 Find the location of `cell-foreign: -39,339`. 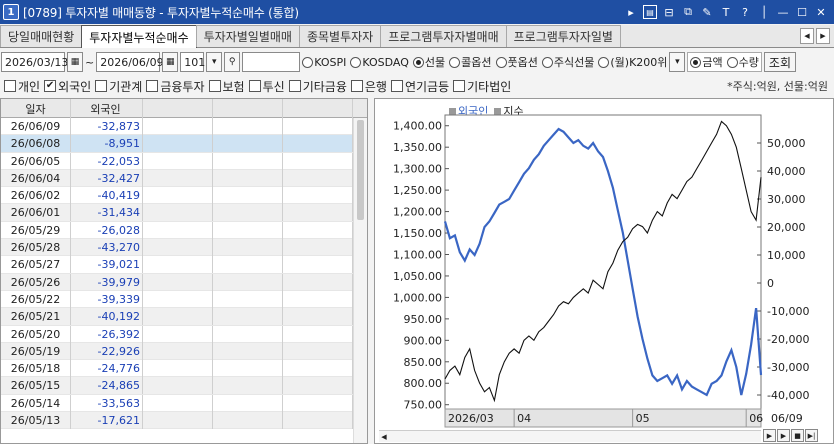

cell-foreign: -39,339 is located at coordinates (107, 299).